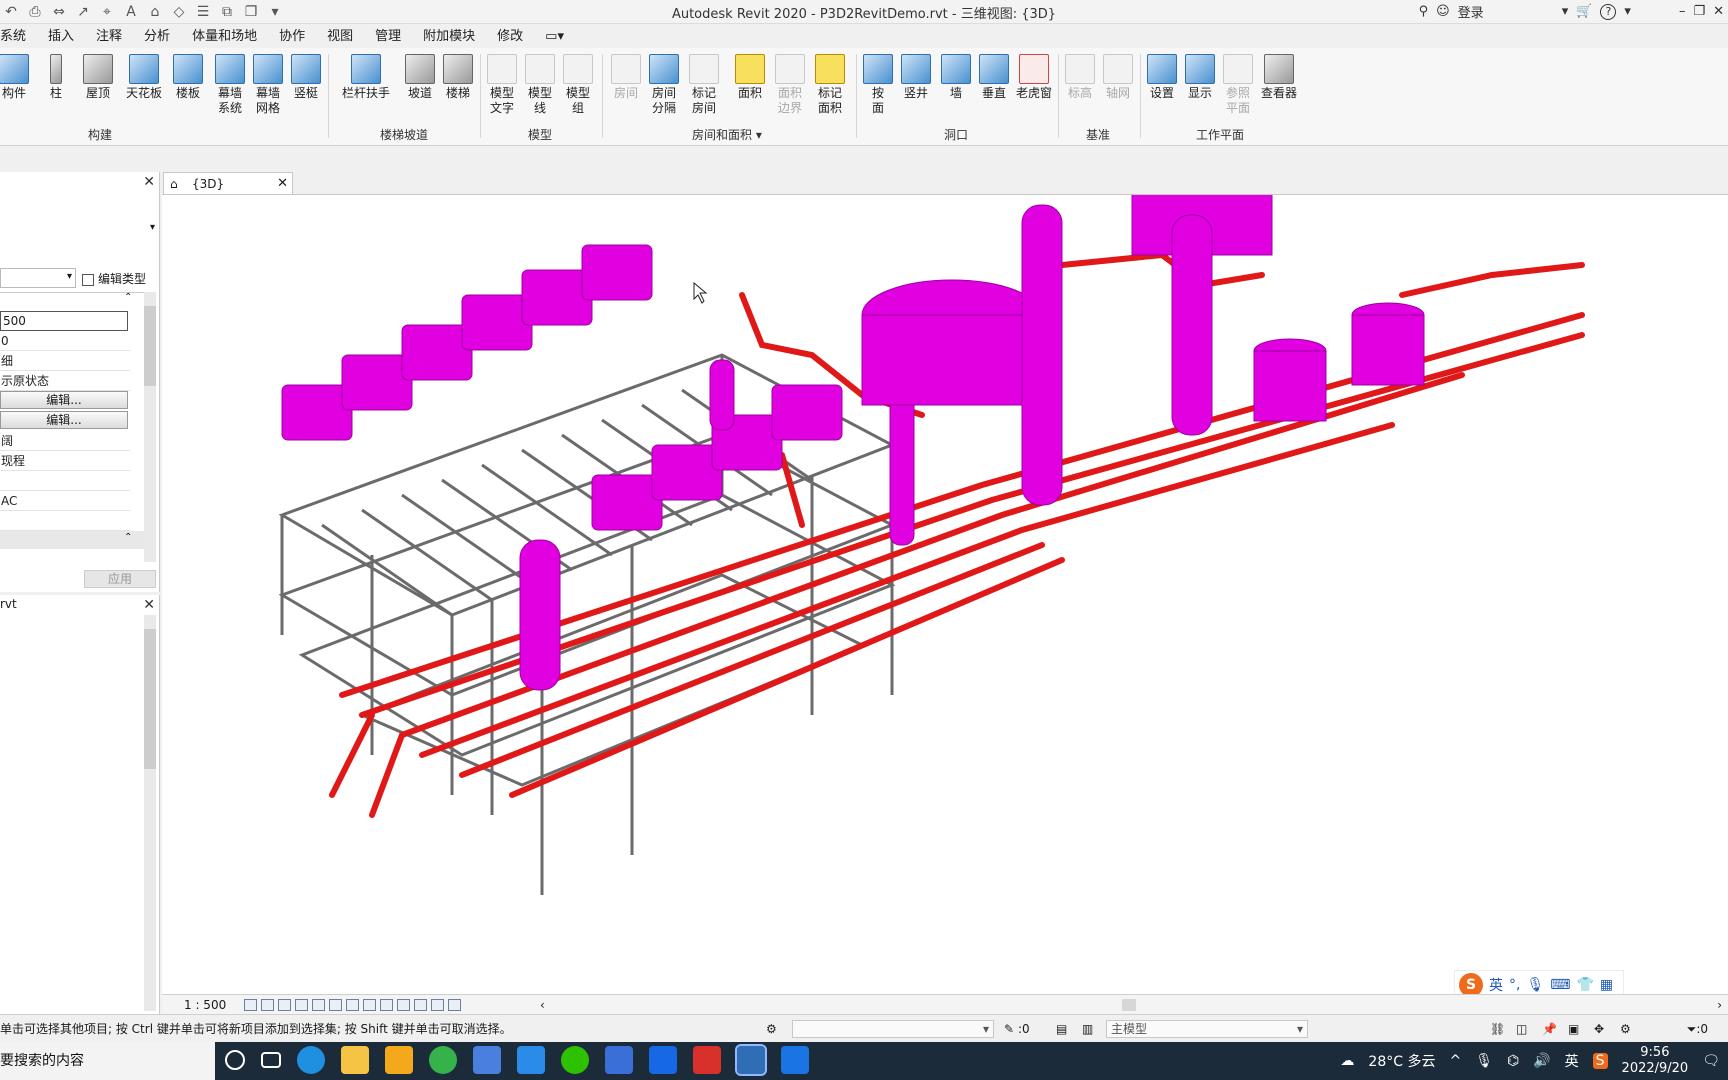  What do you see at coordinates (575, 1060) in the screenshot?
I see `wechat-icon` at bounding box center [575, 1060].